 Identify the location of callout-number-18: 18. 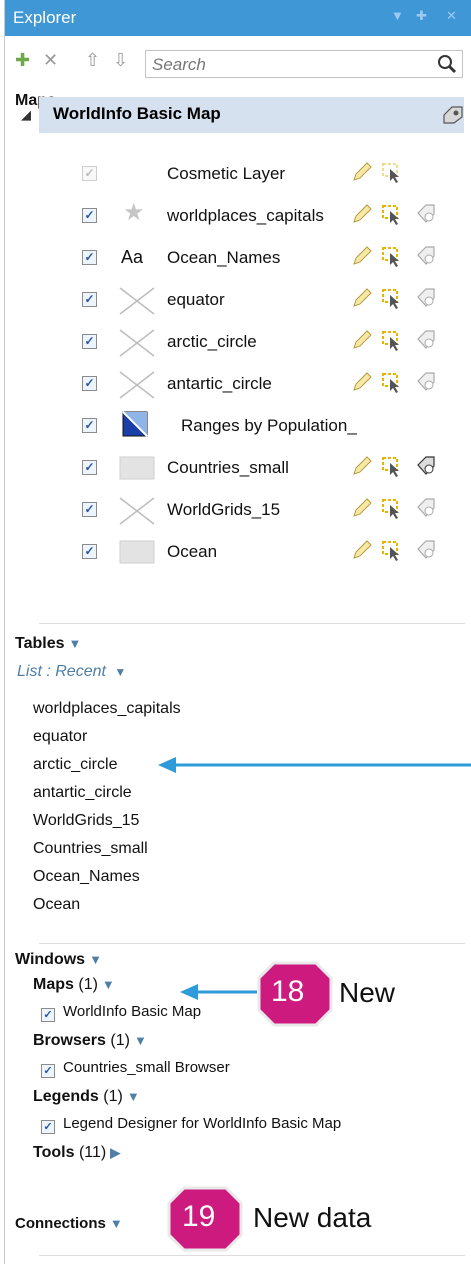
(288, 991).